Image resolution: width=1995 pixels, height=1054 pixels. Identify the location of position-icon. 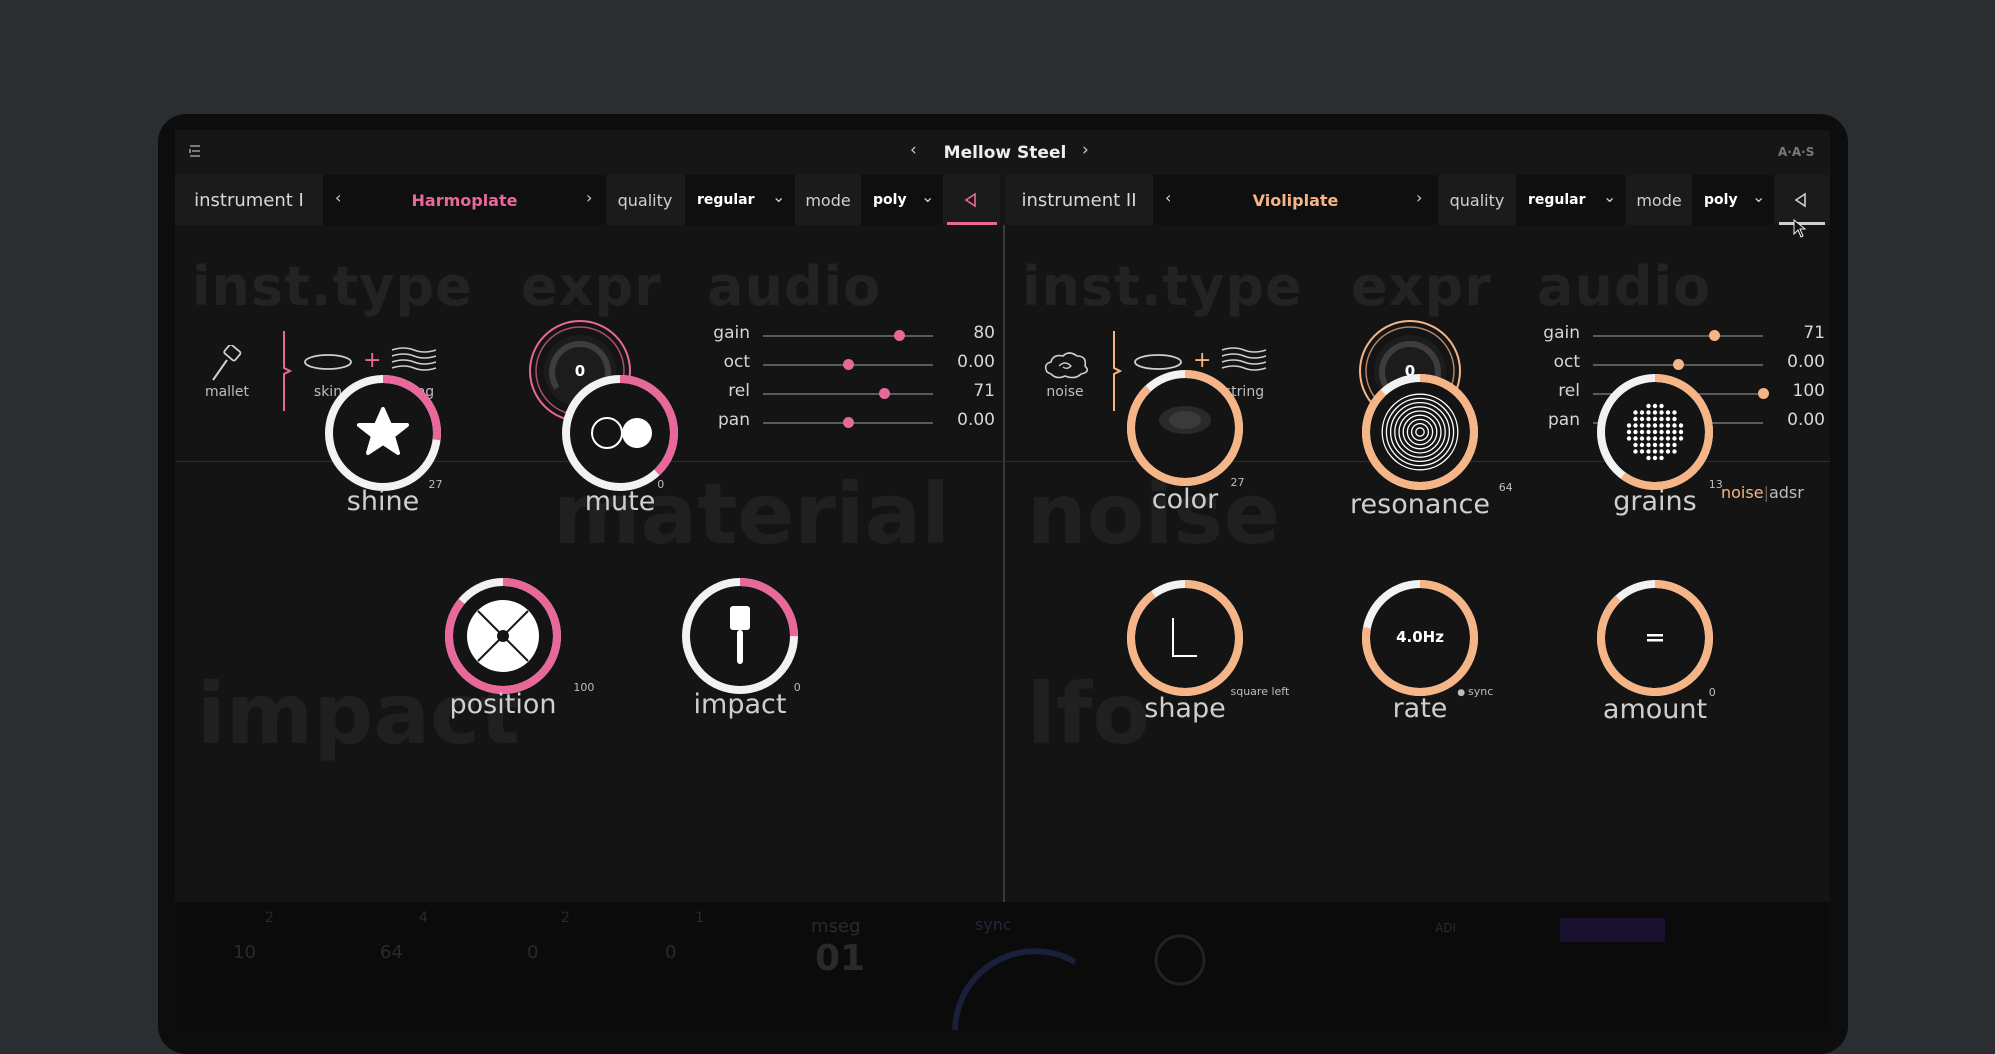
(503, 636).